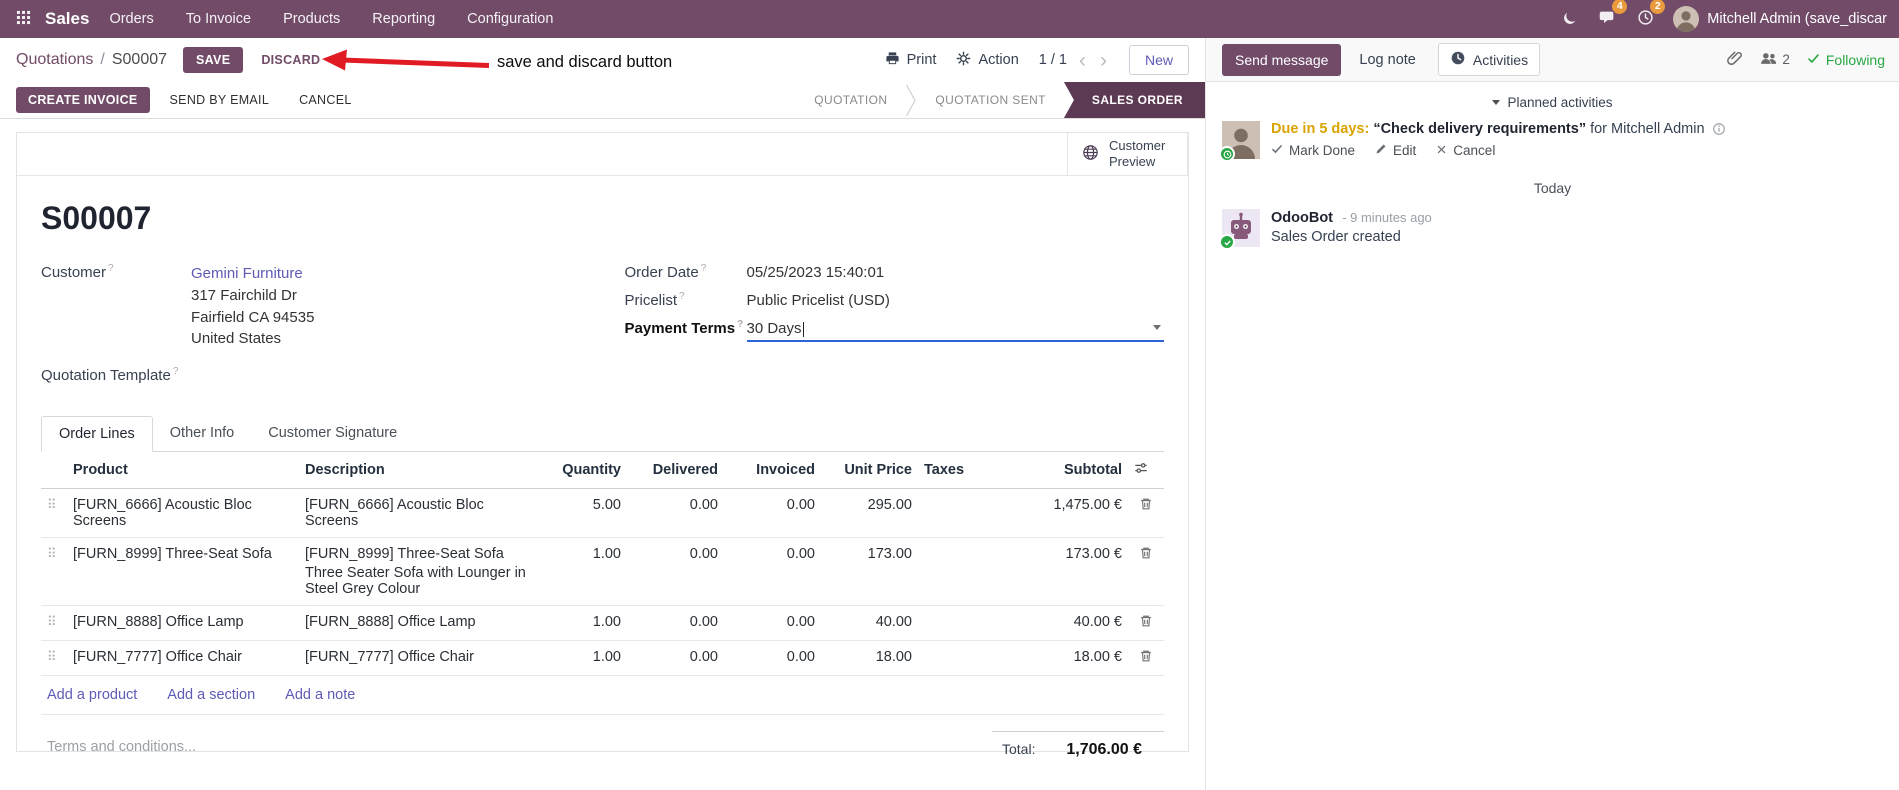 Image resolution: width=1899 pixels, height=790 pixels. Describe the element at coordinates (311, 19) in the screenshot. I see `nav-item-products: Products` at that location.